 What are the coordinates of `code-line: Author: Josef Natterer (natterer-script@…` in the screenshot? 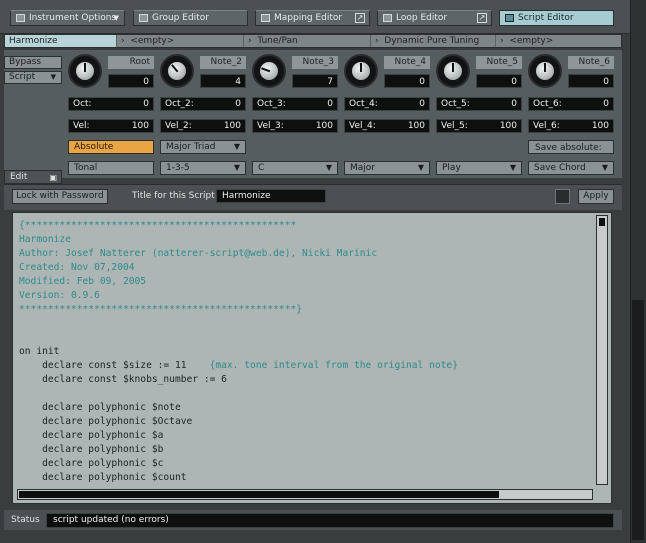 It's located at (238, 254).